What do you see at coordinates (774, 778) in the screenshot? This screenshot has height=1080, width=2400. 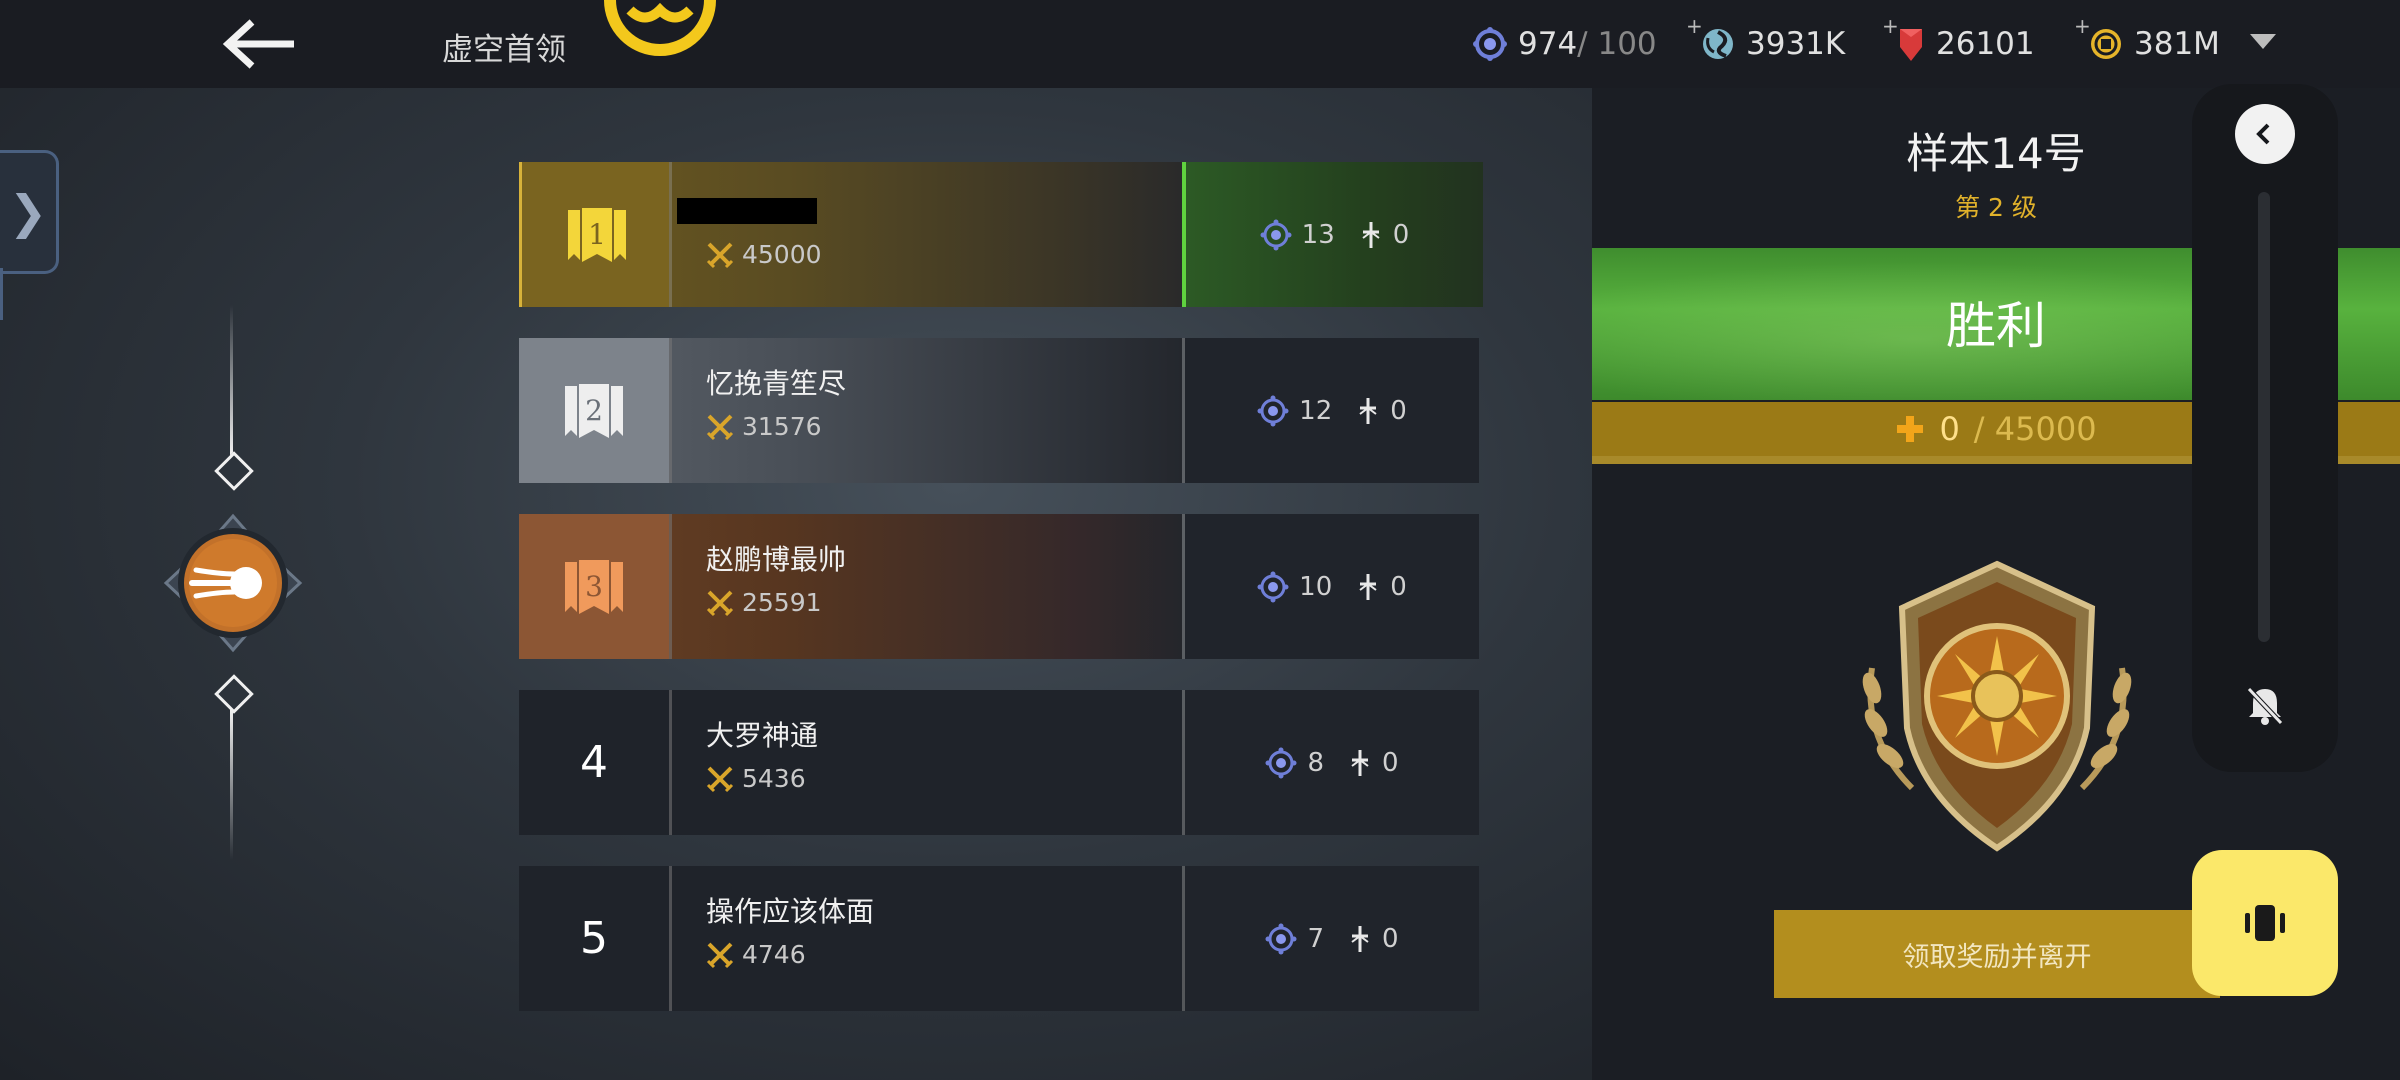 I see `score-value: 5436` at bounding box center [774, 778].